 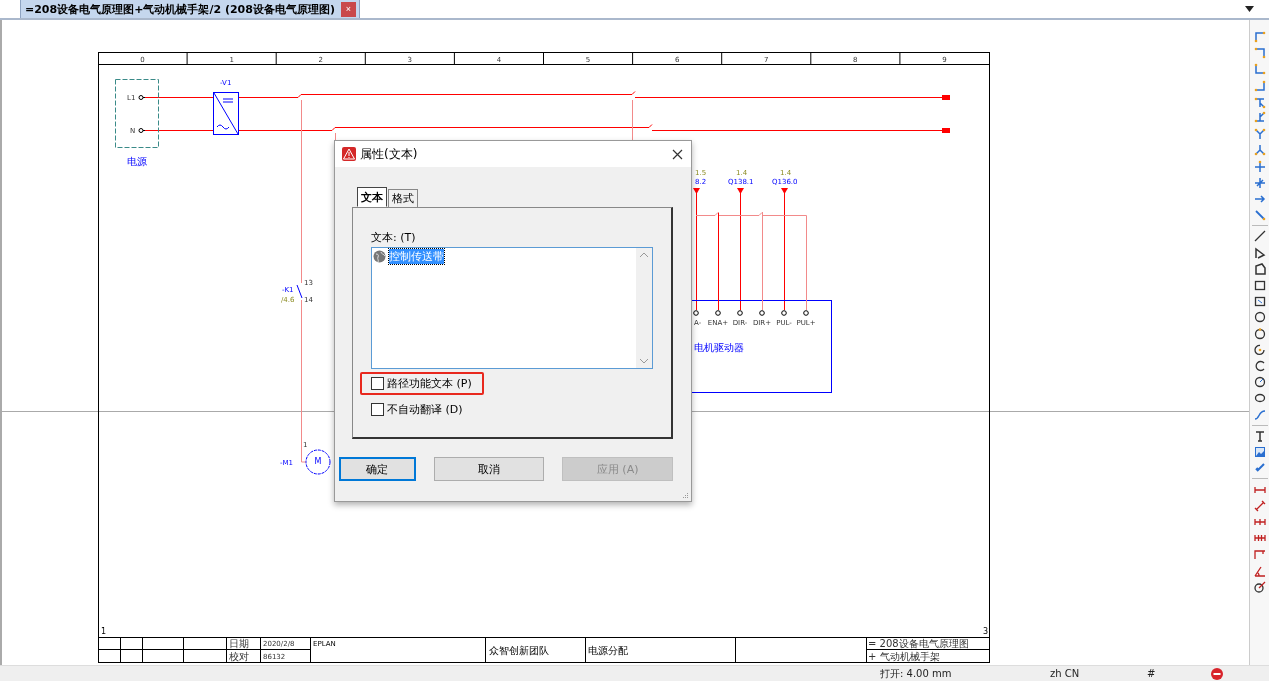 What do you see at coordinates (685, 495) in the screenshot?
I see `resize-grip-icon` at bounding box center [685, 495].